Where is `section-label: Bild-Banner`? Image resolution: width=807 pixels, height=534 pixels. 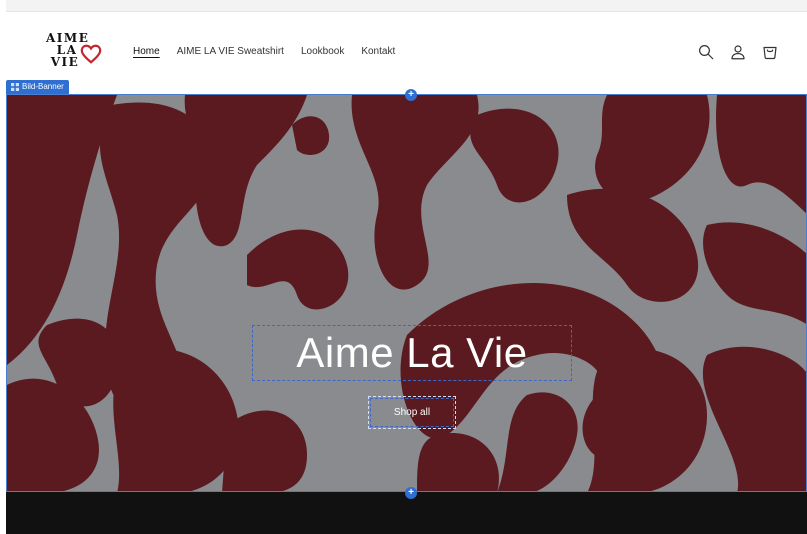 section-label: Bild-Banner is located at coordinates (37, 87).